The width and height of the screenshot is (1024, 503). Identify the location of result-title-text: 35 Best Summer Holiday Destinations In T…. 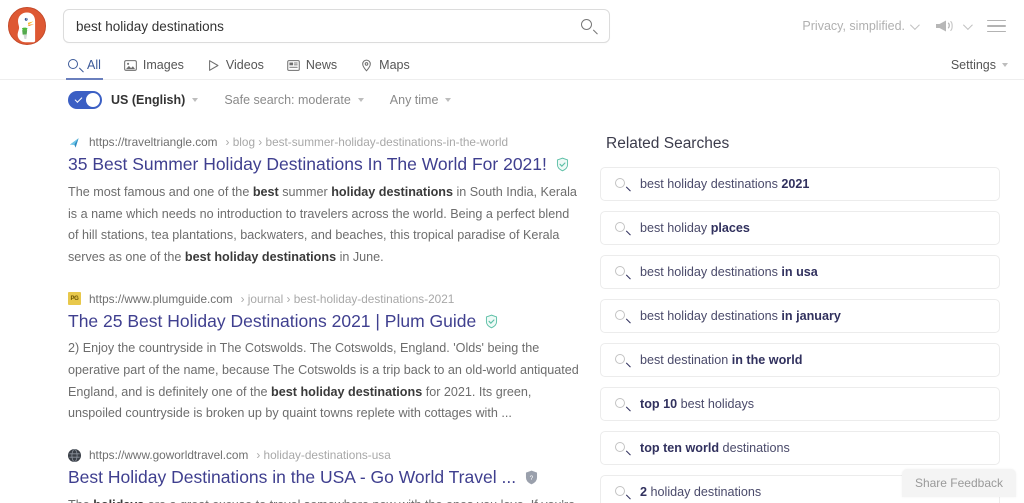
(307, 164).